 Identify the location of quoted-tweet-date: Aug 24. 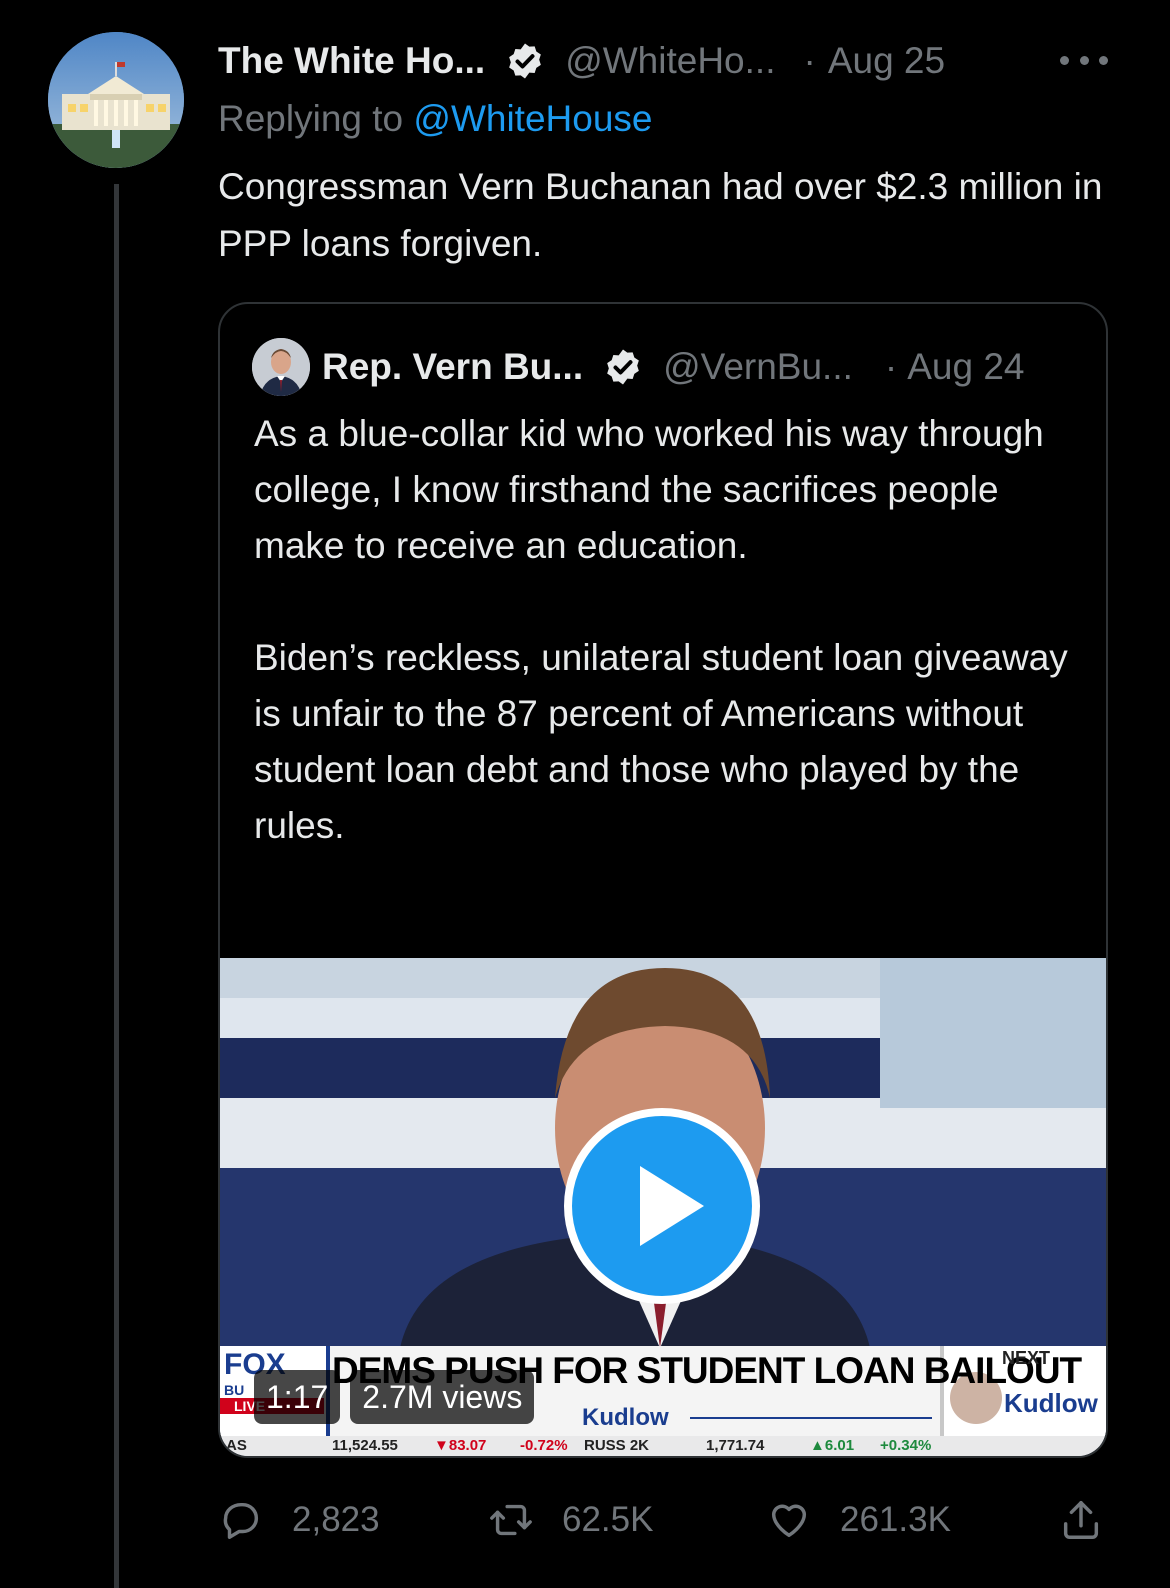
(966, 366).